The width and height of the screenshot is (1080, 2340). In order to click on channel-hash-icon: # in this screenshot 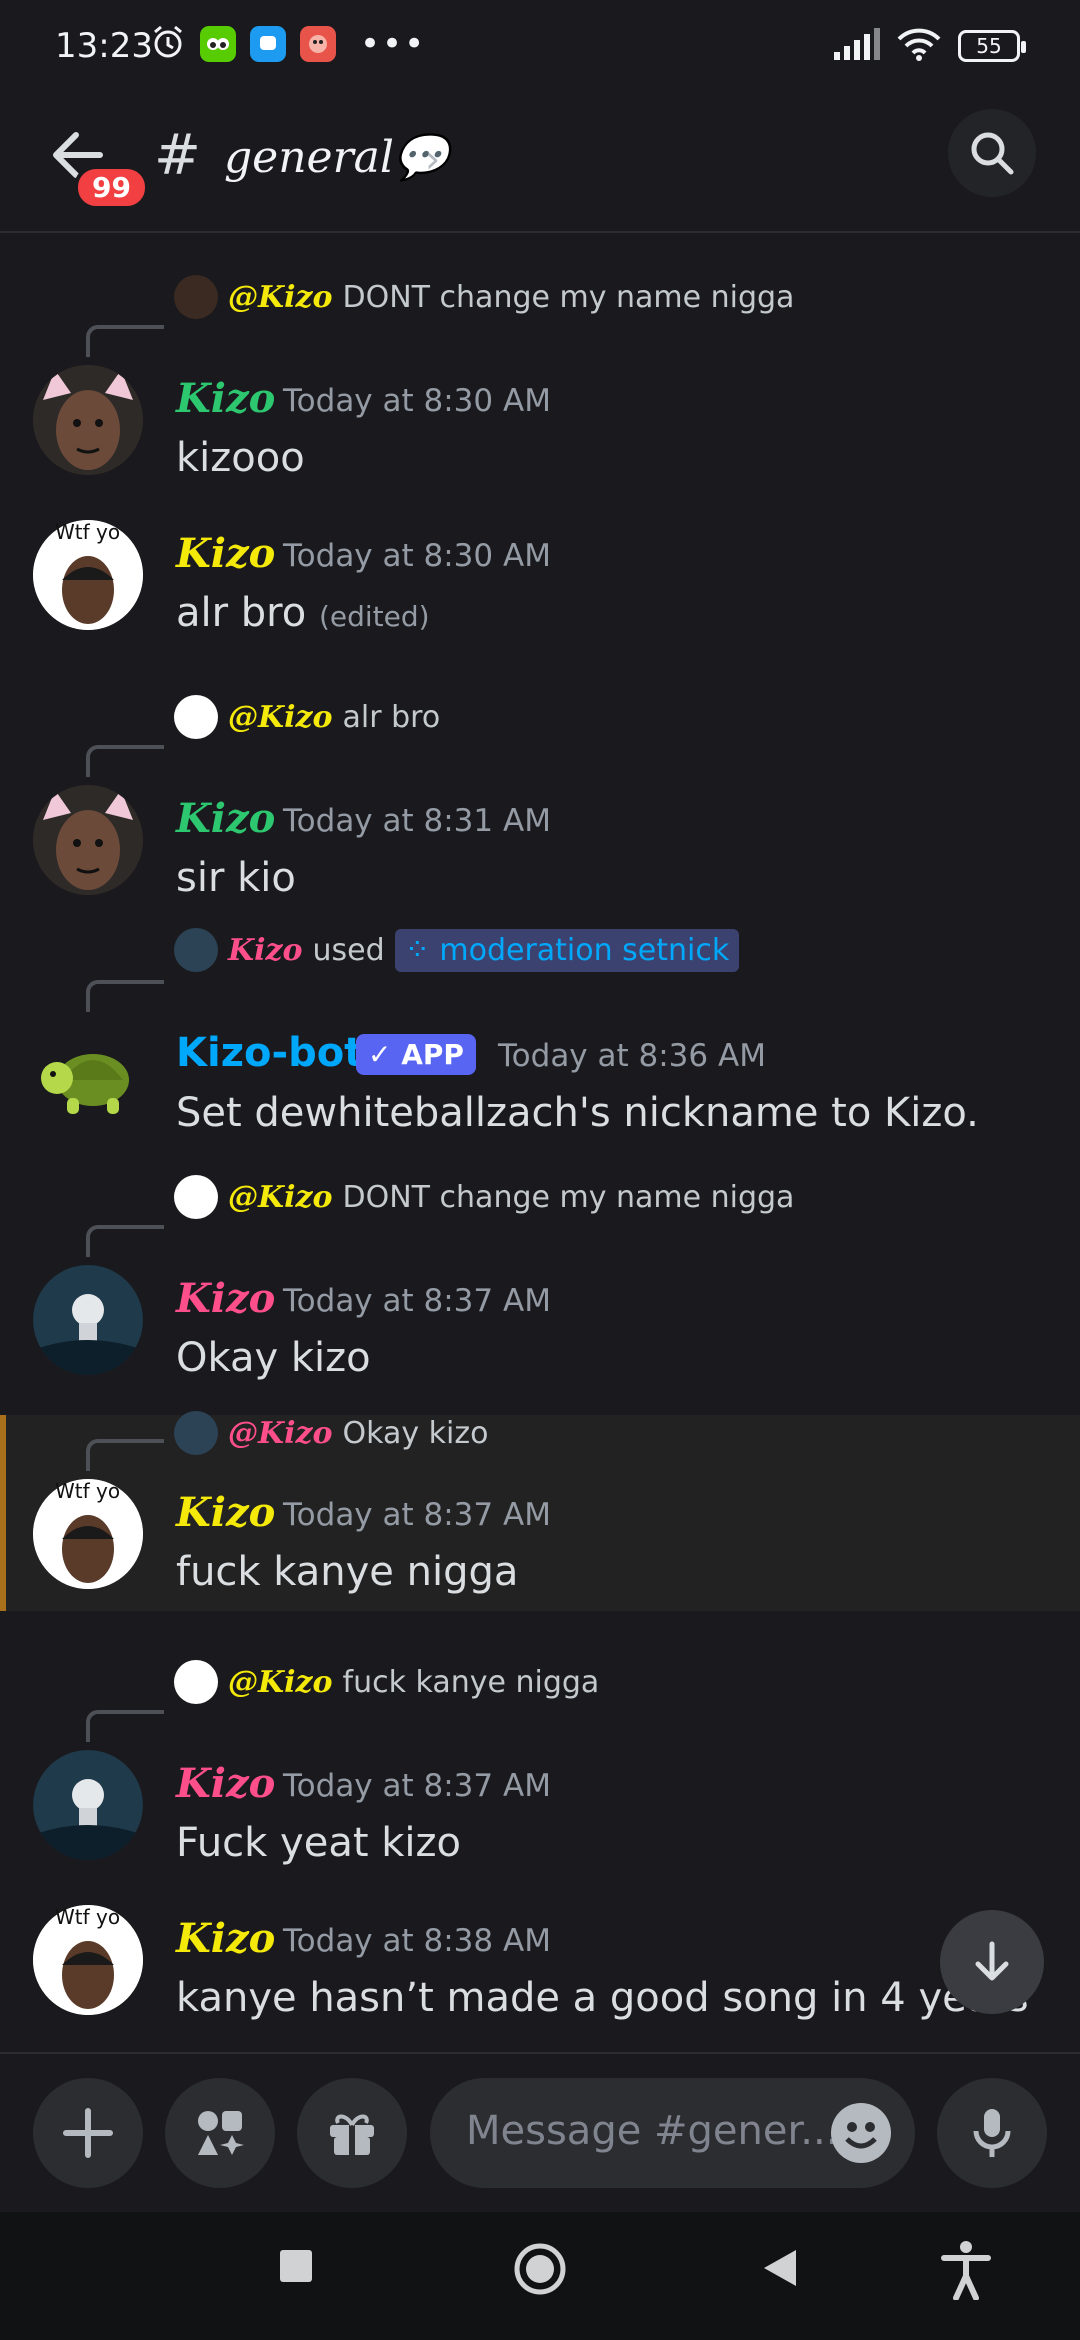, I will do `click(177, 155)`.